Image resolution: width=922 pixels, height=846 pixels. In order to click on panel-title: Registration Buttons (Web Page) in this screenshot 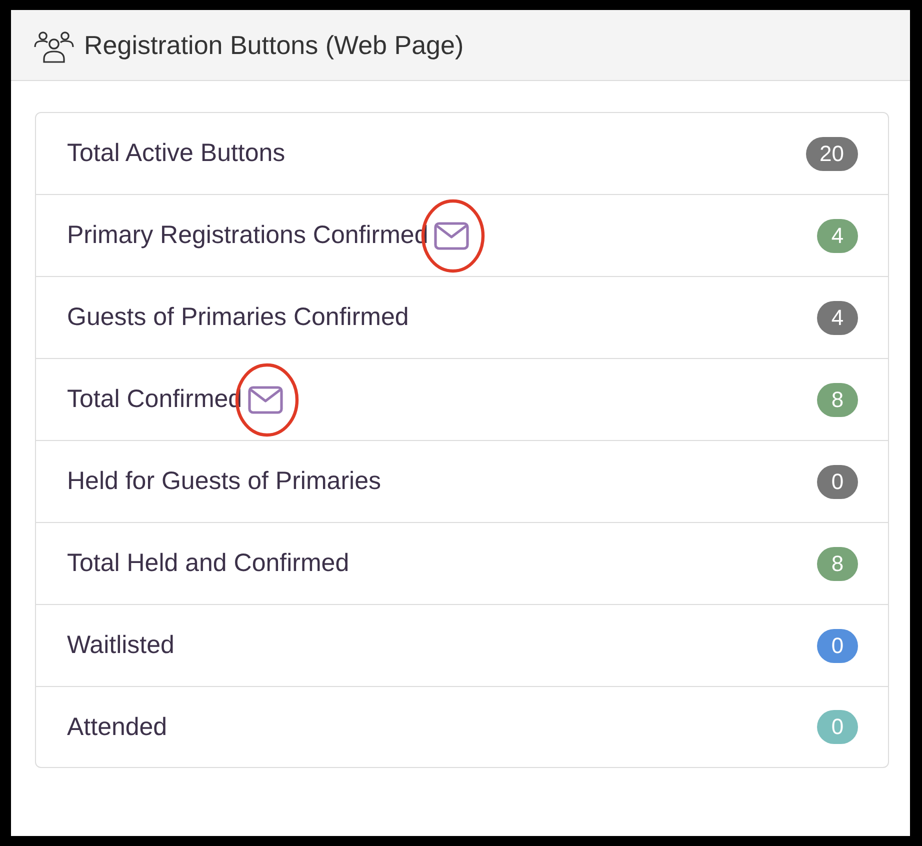, I will do `click(274, 45)`.